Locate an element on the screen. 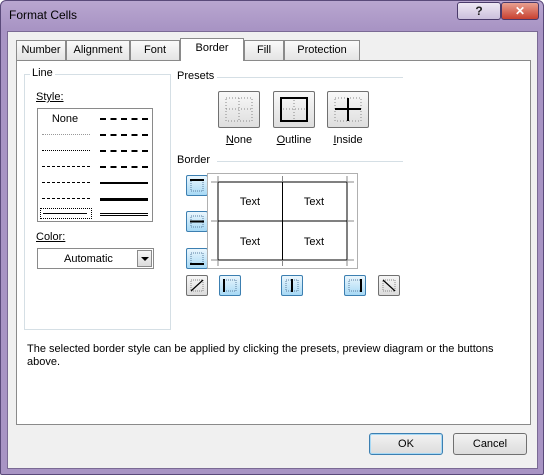 This screenshot has height=475, width=544. border-preview-area: Text Text Text Text is located at coordinates (282, 221).